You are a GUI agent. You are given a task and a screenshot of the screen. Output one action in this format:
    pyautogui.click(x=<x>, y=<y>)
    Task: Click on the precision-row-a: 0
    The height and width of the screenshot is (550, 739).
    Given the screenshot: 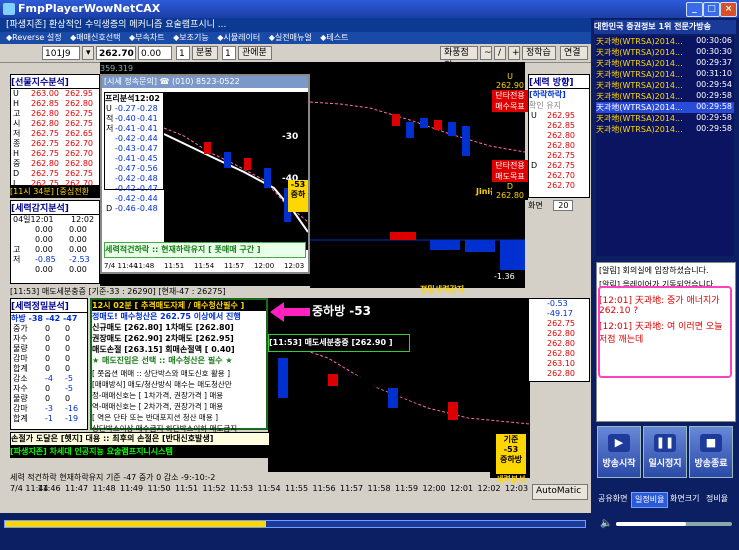 What is the action you would take?
    pyautogui.click(x=48, y=358)
    